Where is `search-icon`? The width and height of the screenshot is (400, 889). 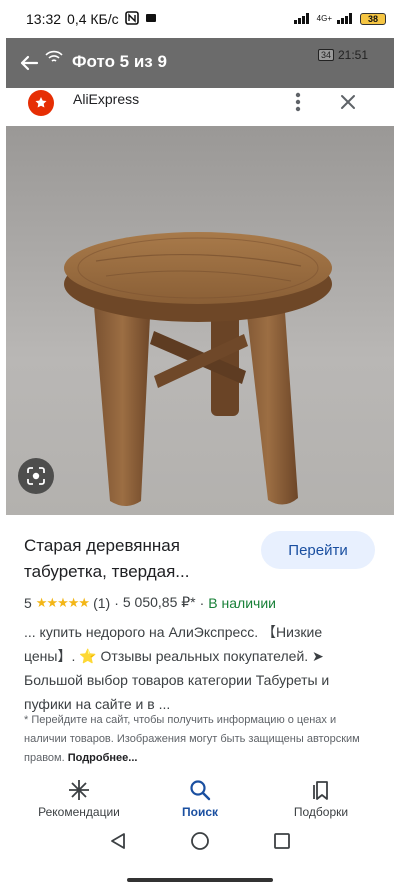
search-icon is located at coordinates (200, 790).